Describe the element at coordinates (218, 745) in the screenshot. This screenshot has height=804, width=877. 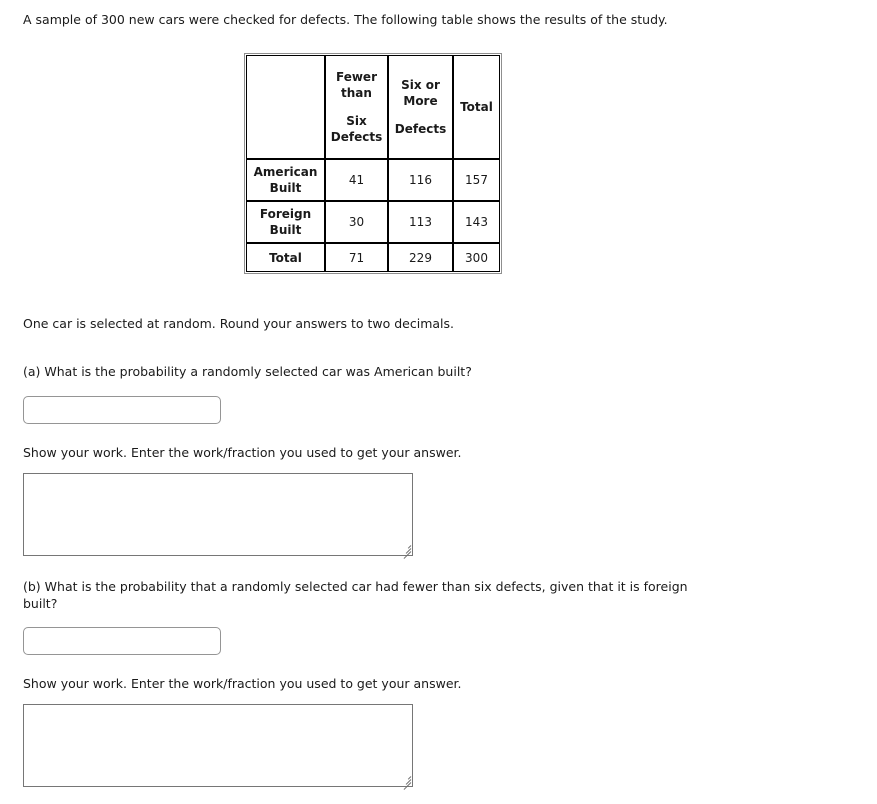
I see `work-textarea-b` at that location.